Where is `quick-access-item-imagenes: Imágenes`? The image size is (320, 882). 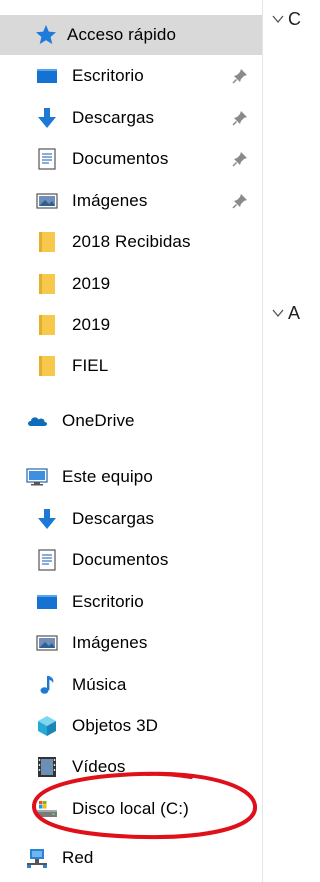
quick-access-item-imagenes: Imágenes is located at coordinates (131, 201).